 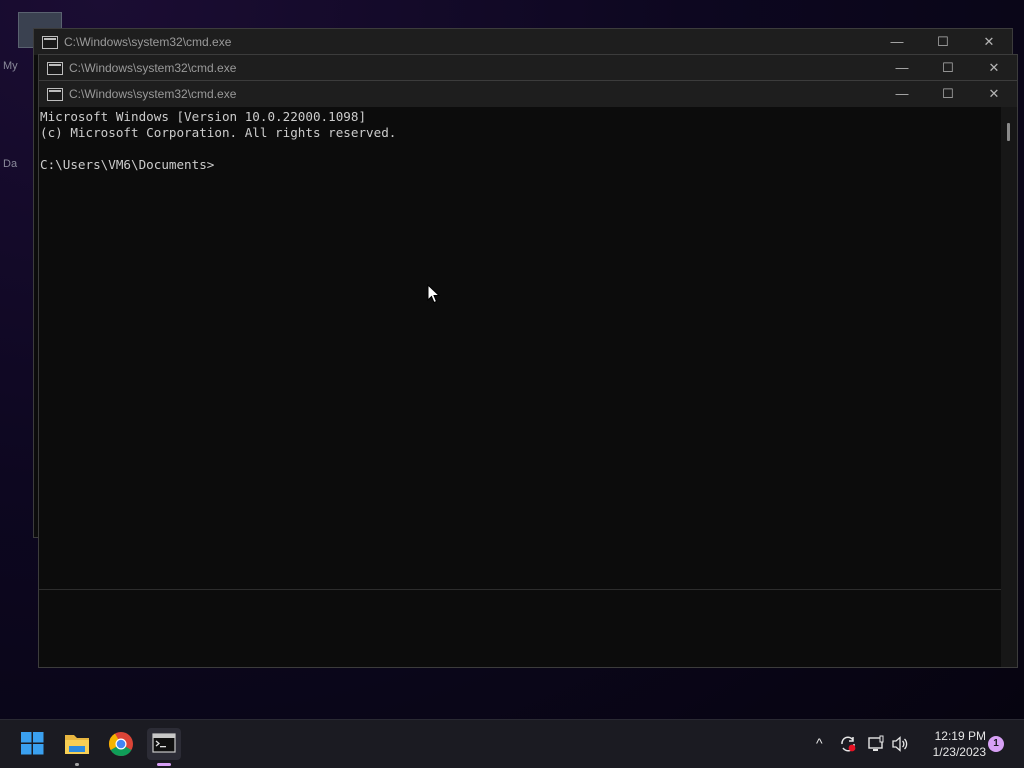 What do you see at coordinates (1009, 628) in the screenshot?
I see `scrollbar-track` at bounding box center [1009, 628].